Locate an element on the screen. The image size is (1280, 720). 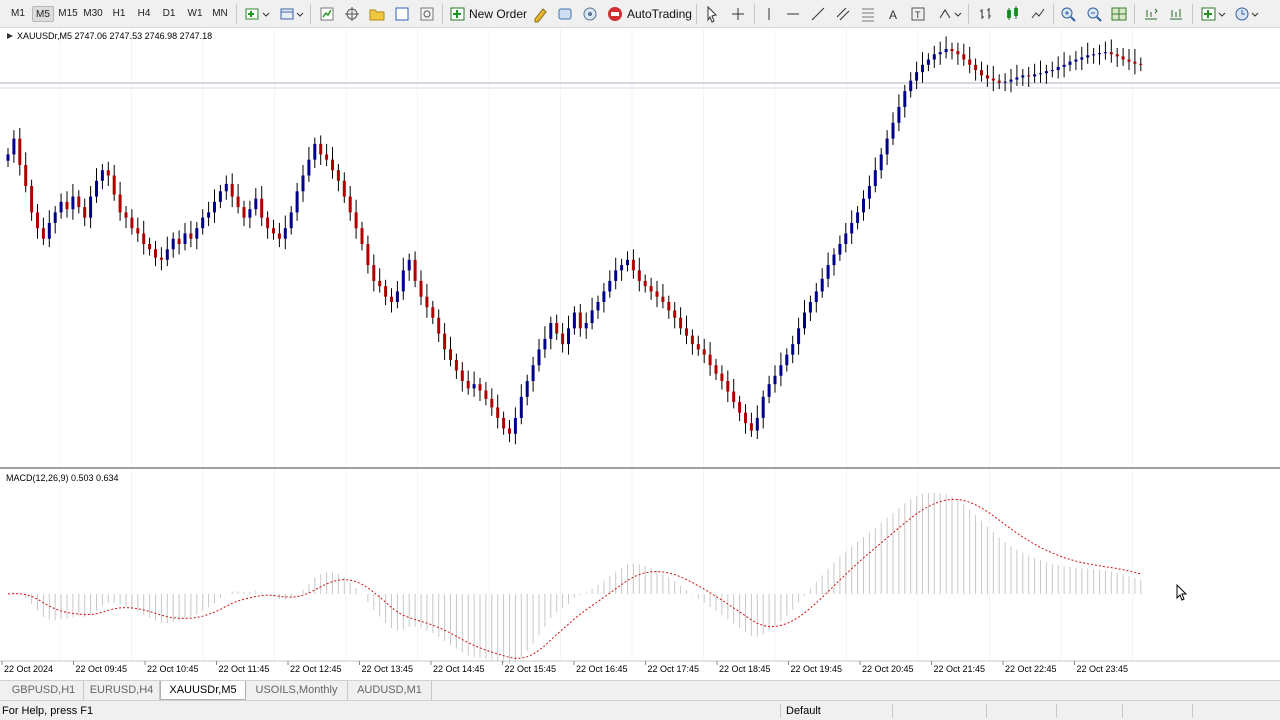
new-chart-icon is located at coordinates (253, 14).